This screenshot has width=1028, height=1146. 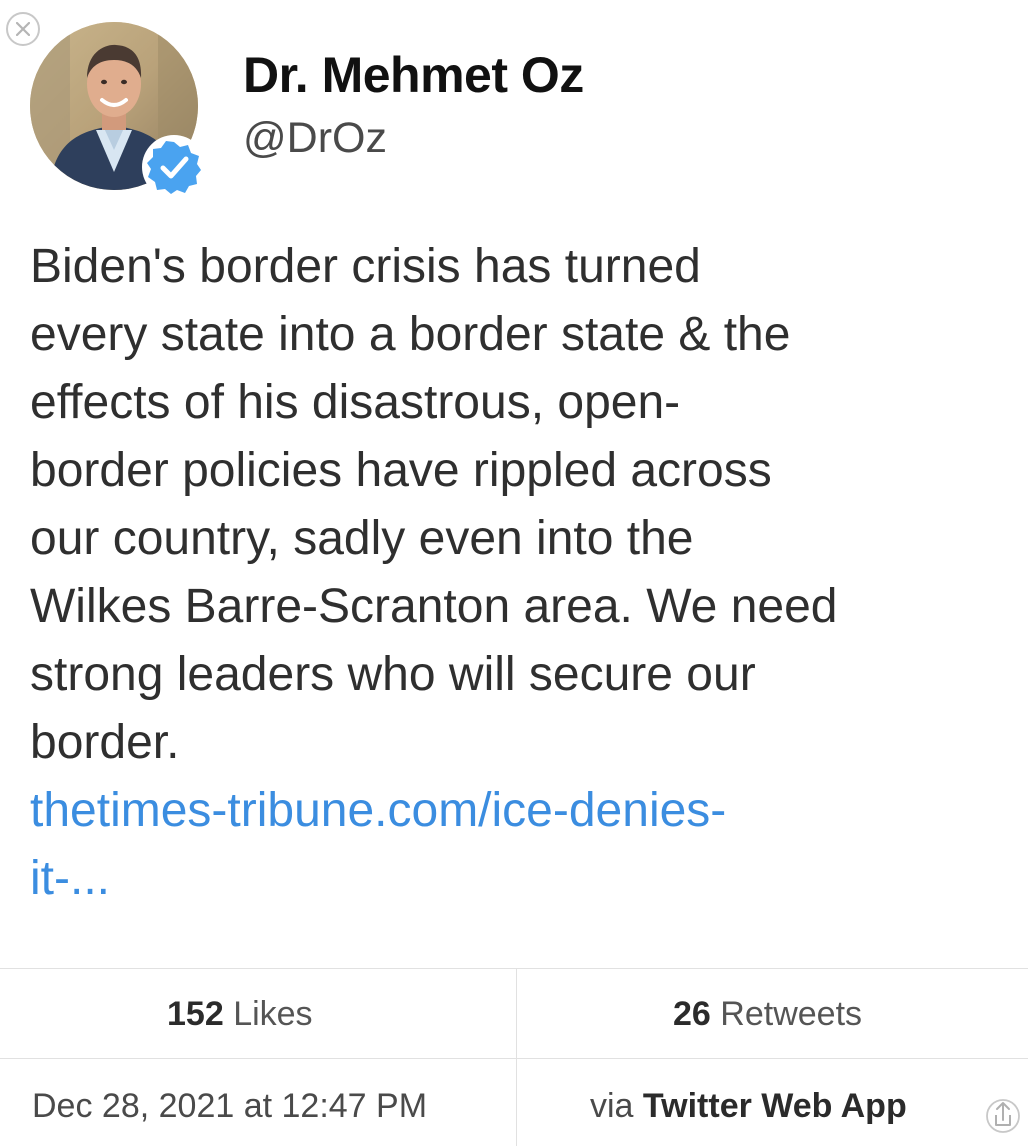 I want to click on retweets-stat: 26 Retweets, so click(x=767, y=1014).